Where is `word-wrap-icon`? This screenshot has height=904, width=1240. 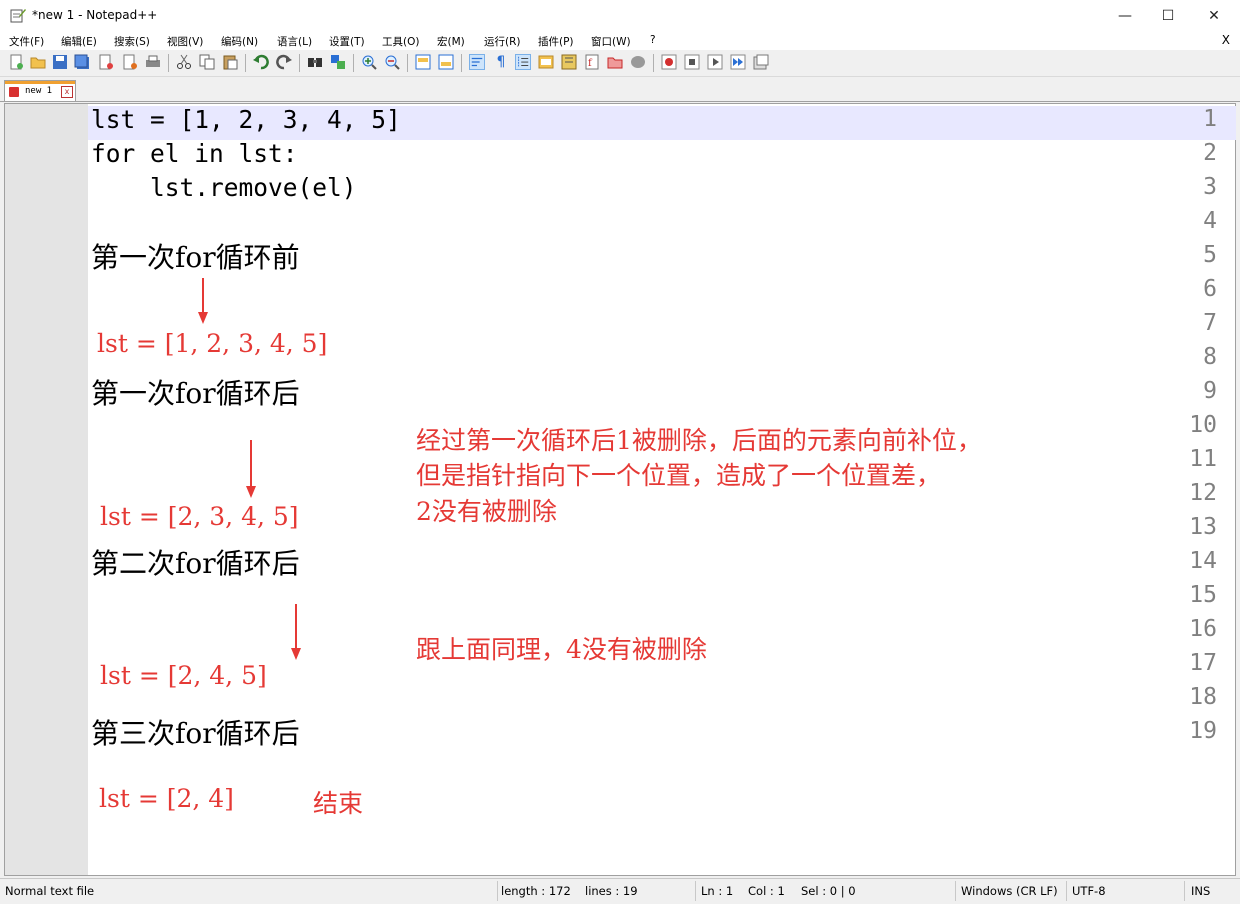
word-wrap-icon is located at coordinates (477, 62).